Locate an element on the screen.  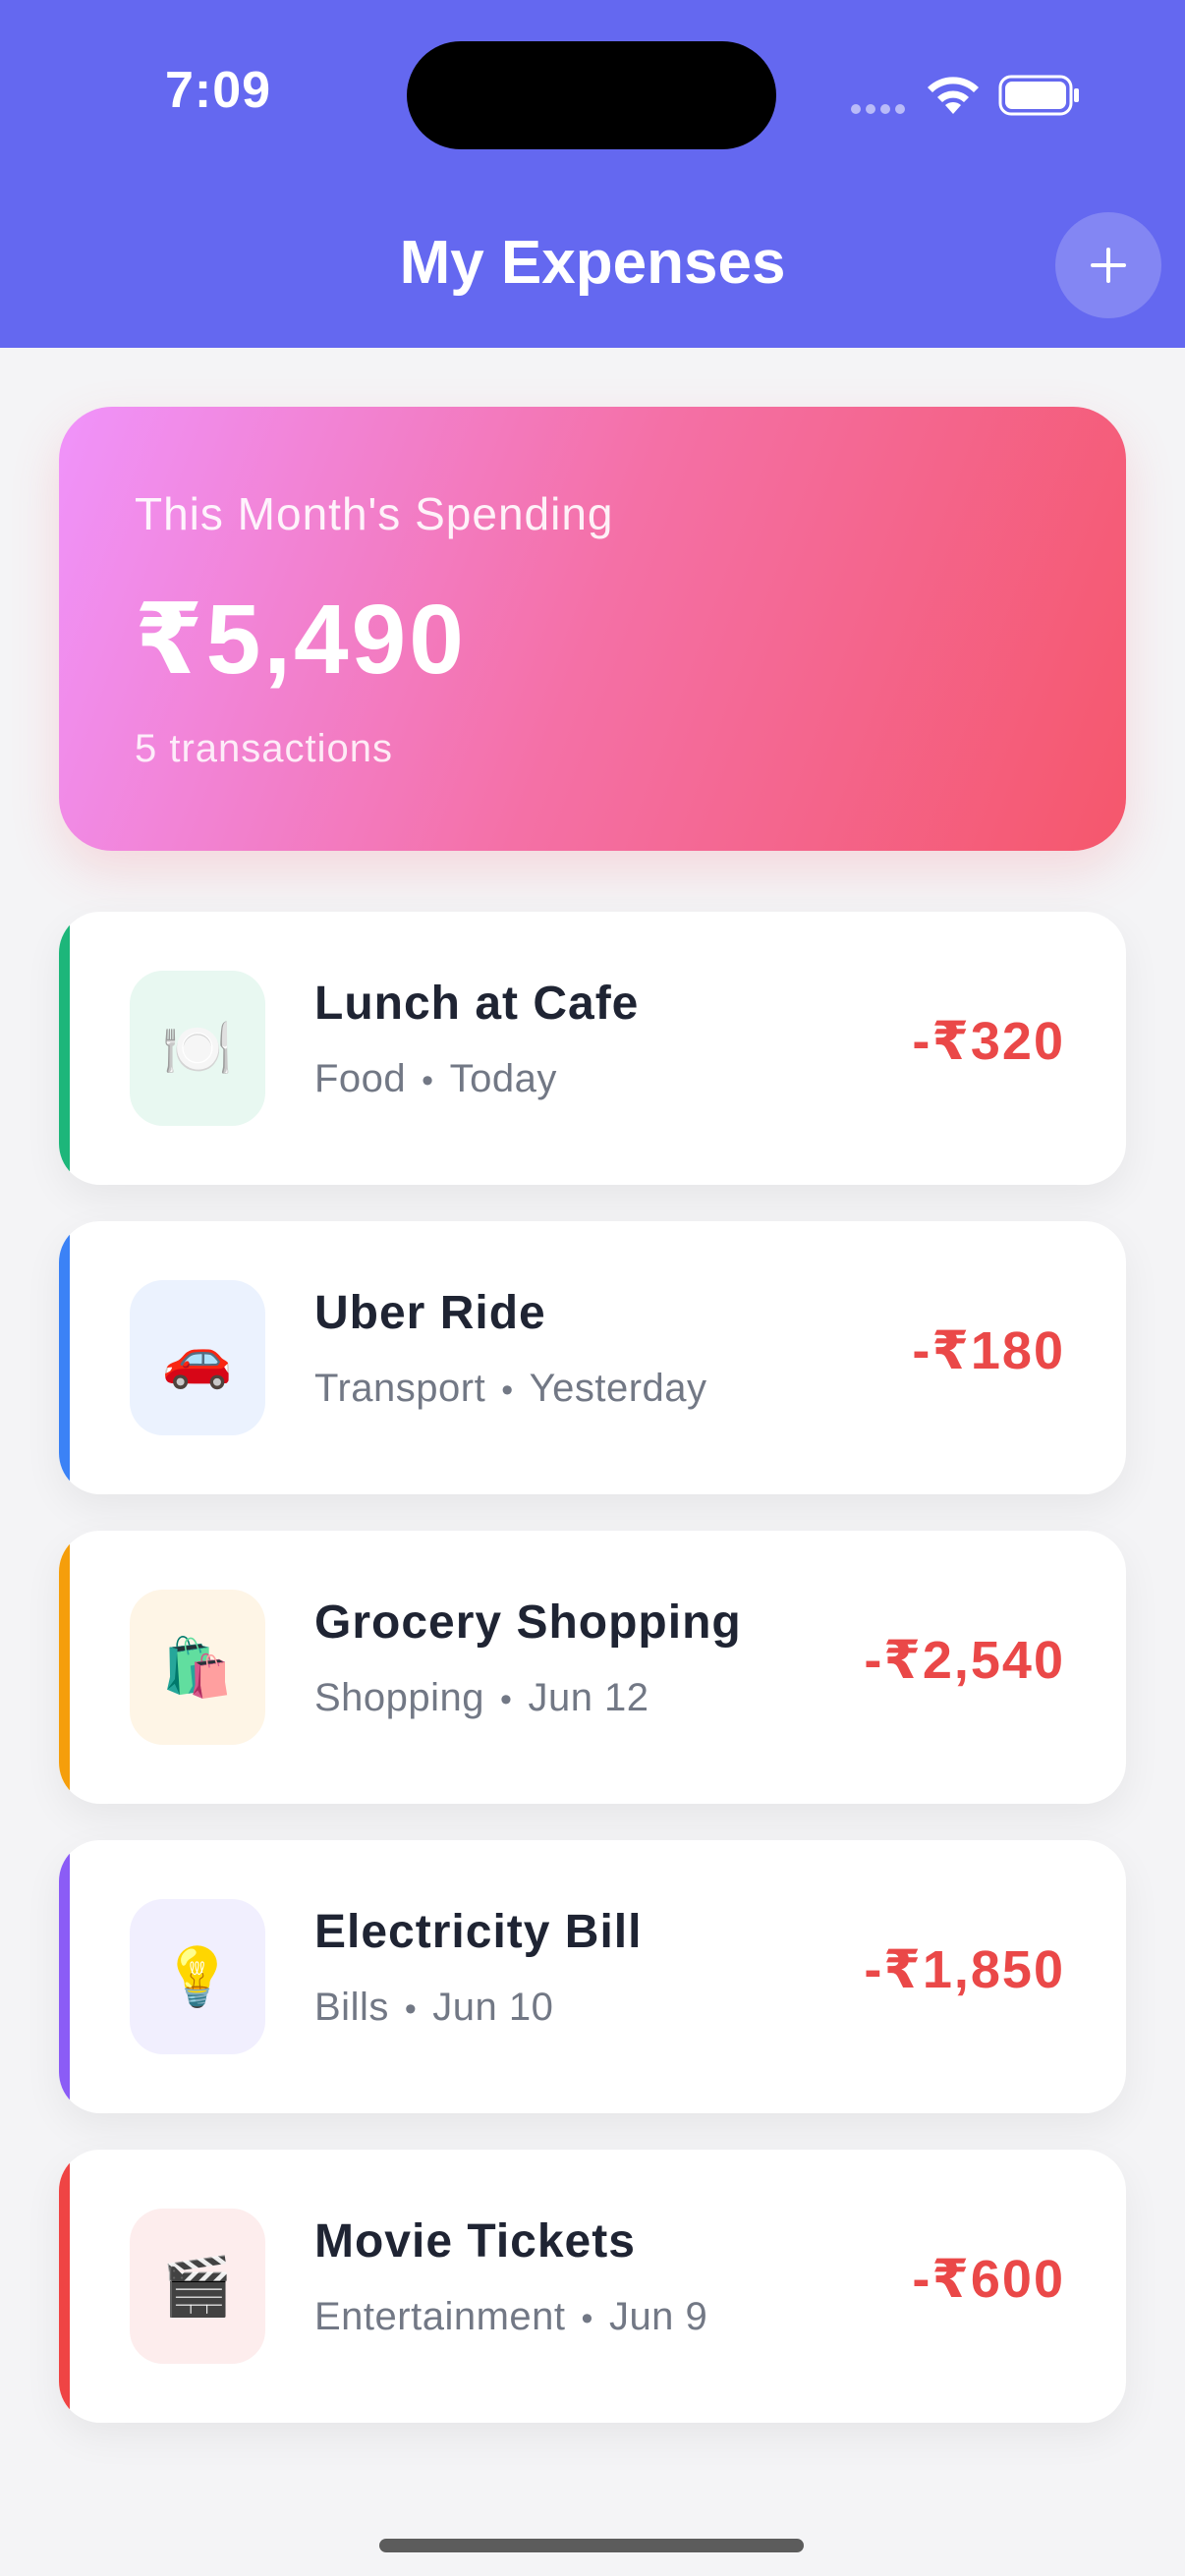
home-indicator is located at coordinates (592, 2545).